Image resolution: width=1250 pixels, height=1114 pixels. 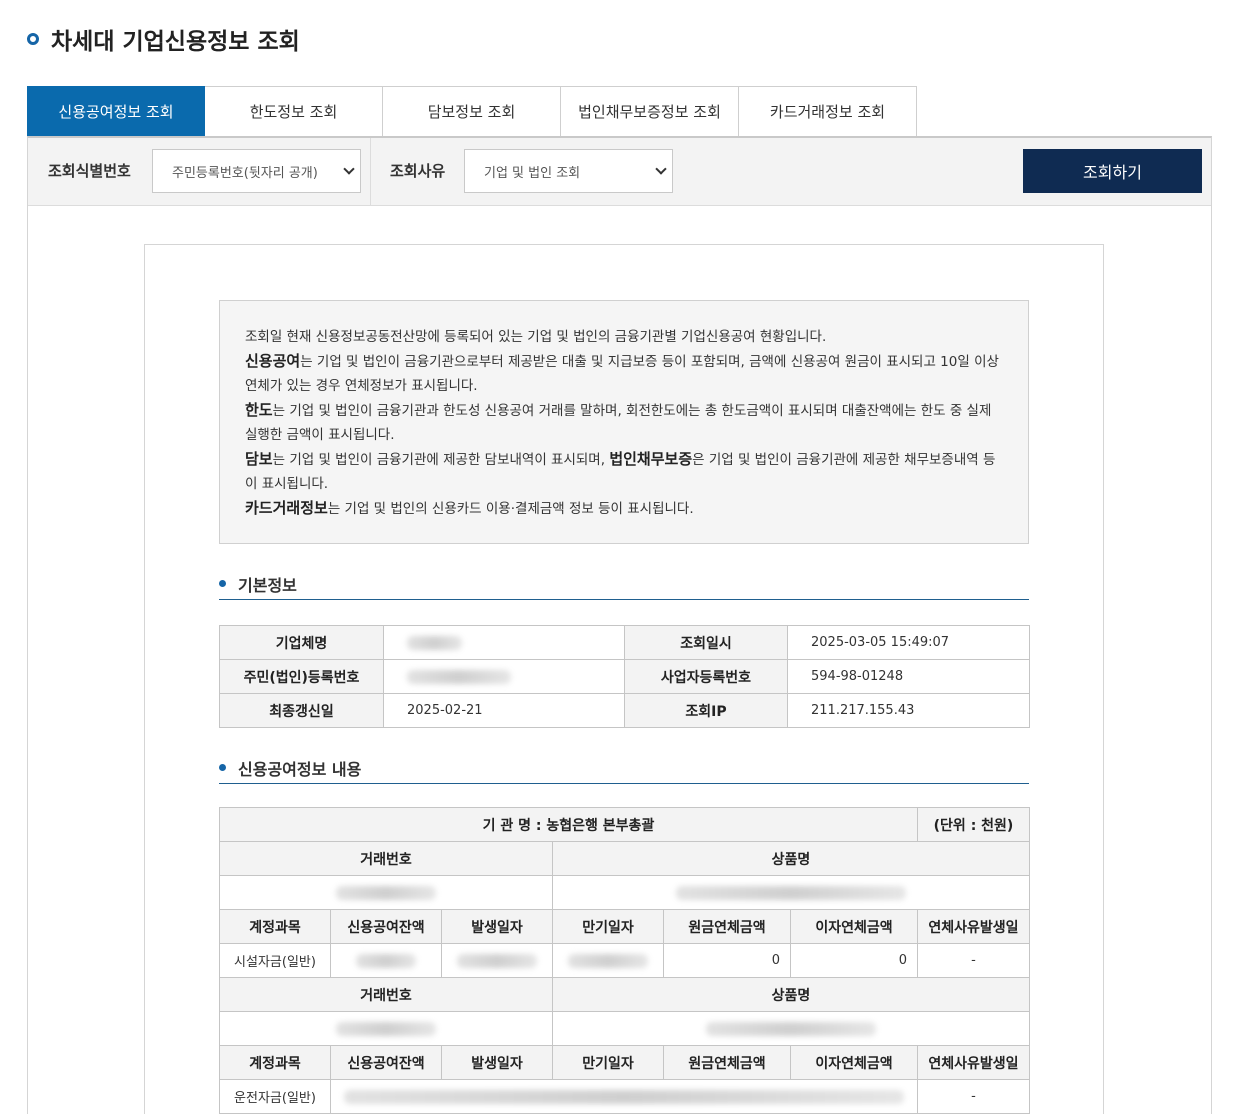 What do you see at coordinates (854, 960) in the screenshot?
I see `interest-overdue-cell: 0` at bounding box center [854, 960].